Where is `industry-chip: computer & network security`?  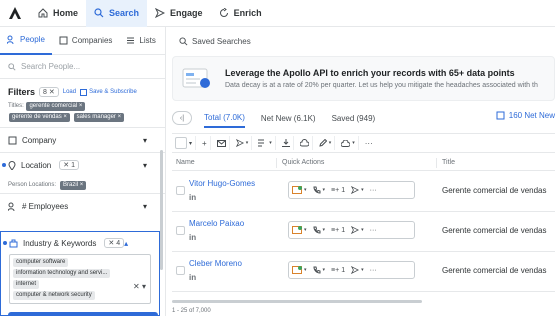
industry-chip: computer & network security is located at coordinates (54, 295).